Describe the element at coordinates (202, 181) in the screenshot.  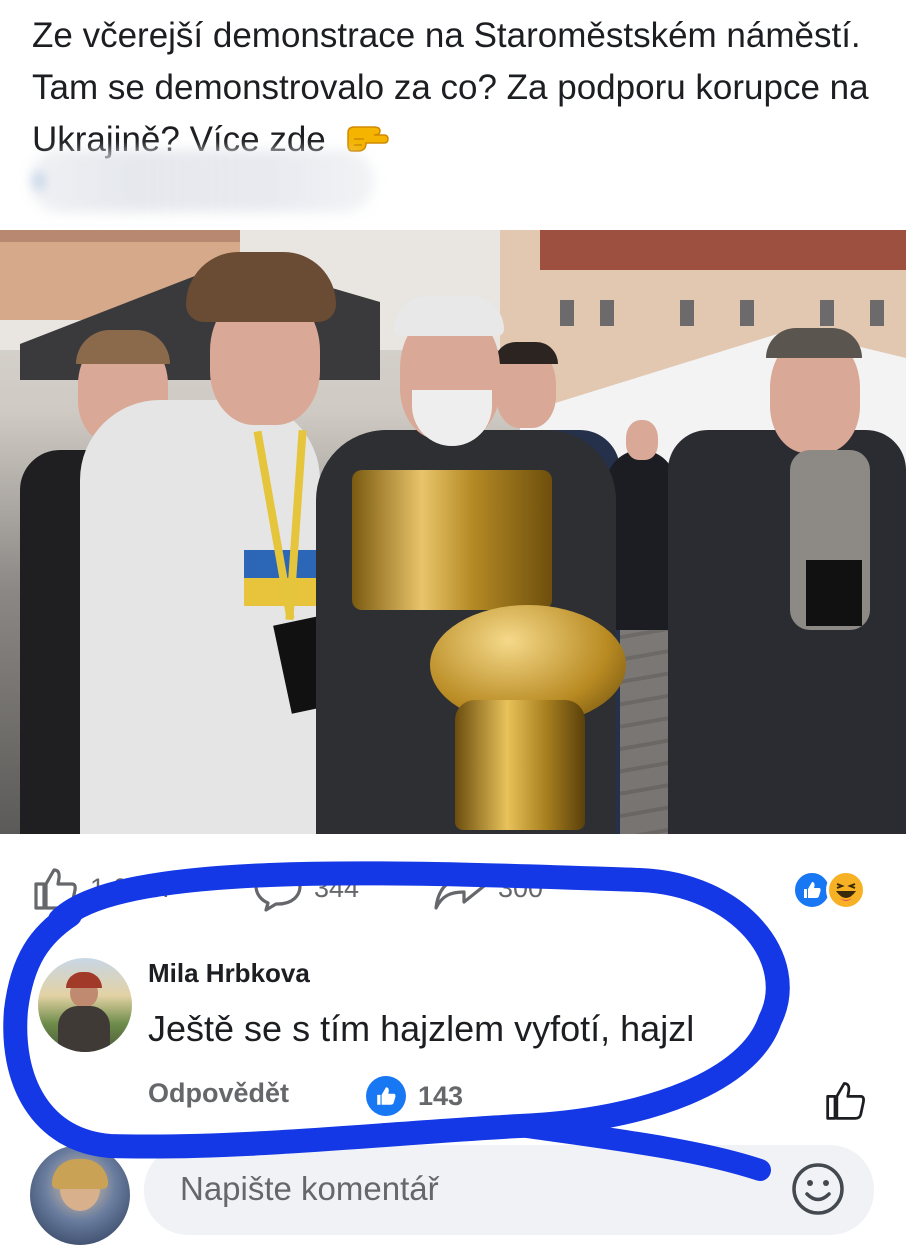
I see `blurred-link` at that location.